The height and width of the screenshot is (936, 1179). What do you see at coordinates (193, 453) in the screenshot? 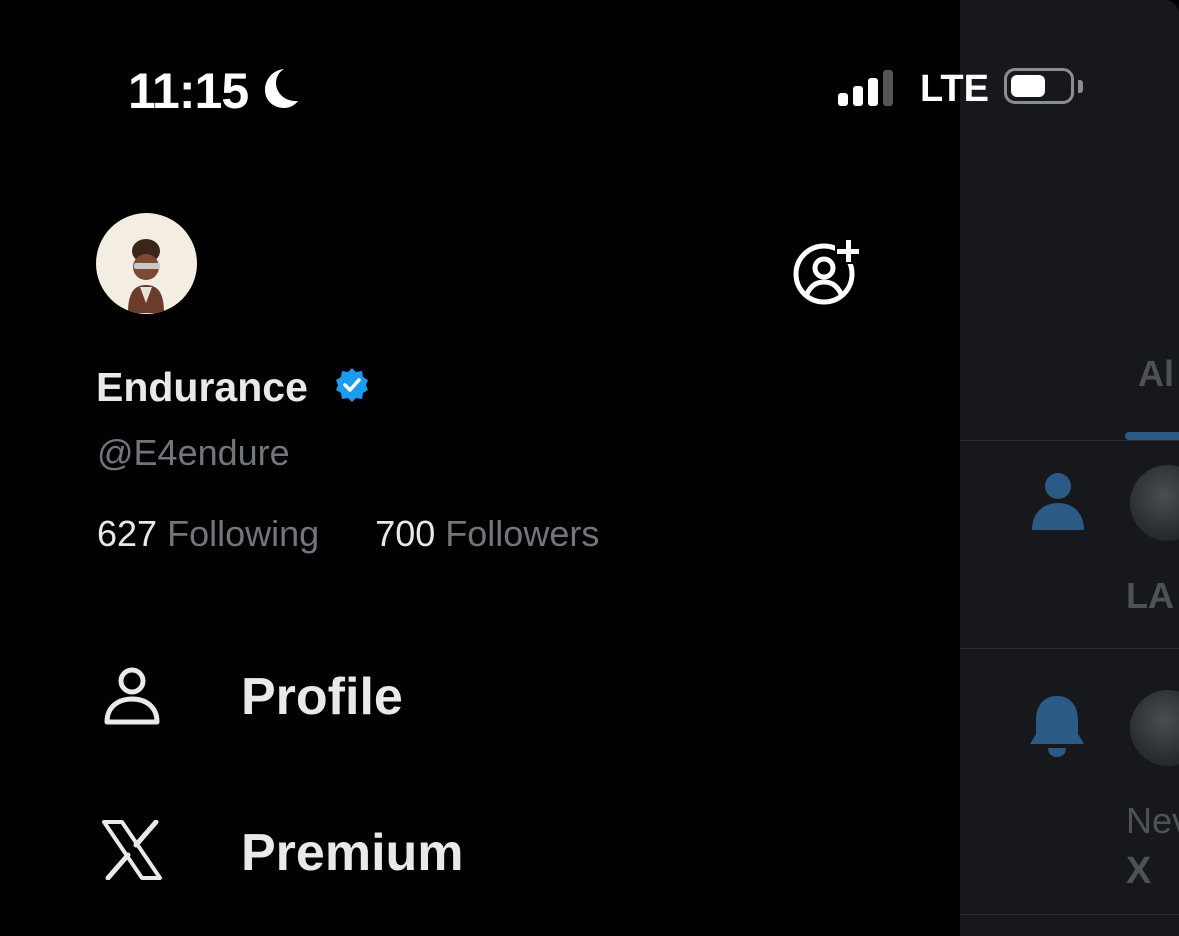
I see `user-handle: @E4endure` at bounding box center [193, 453].